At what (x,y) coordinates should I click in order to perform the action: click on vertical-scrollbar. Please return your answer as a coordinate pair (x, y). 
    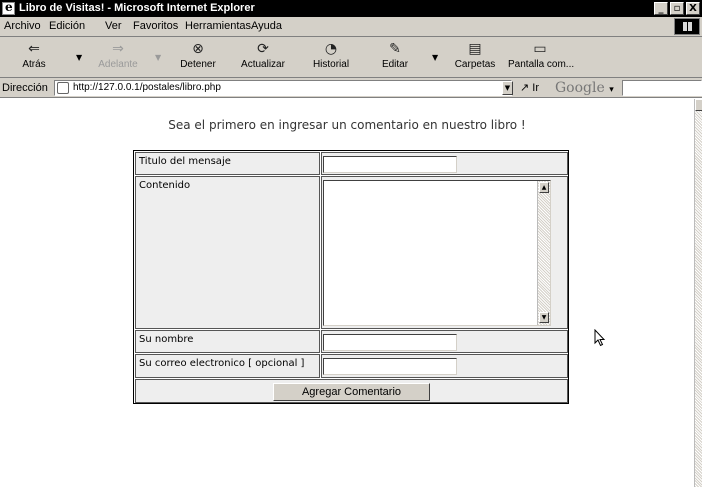
    Looking at the image, I should click on (698, 293).